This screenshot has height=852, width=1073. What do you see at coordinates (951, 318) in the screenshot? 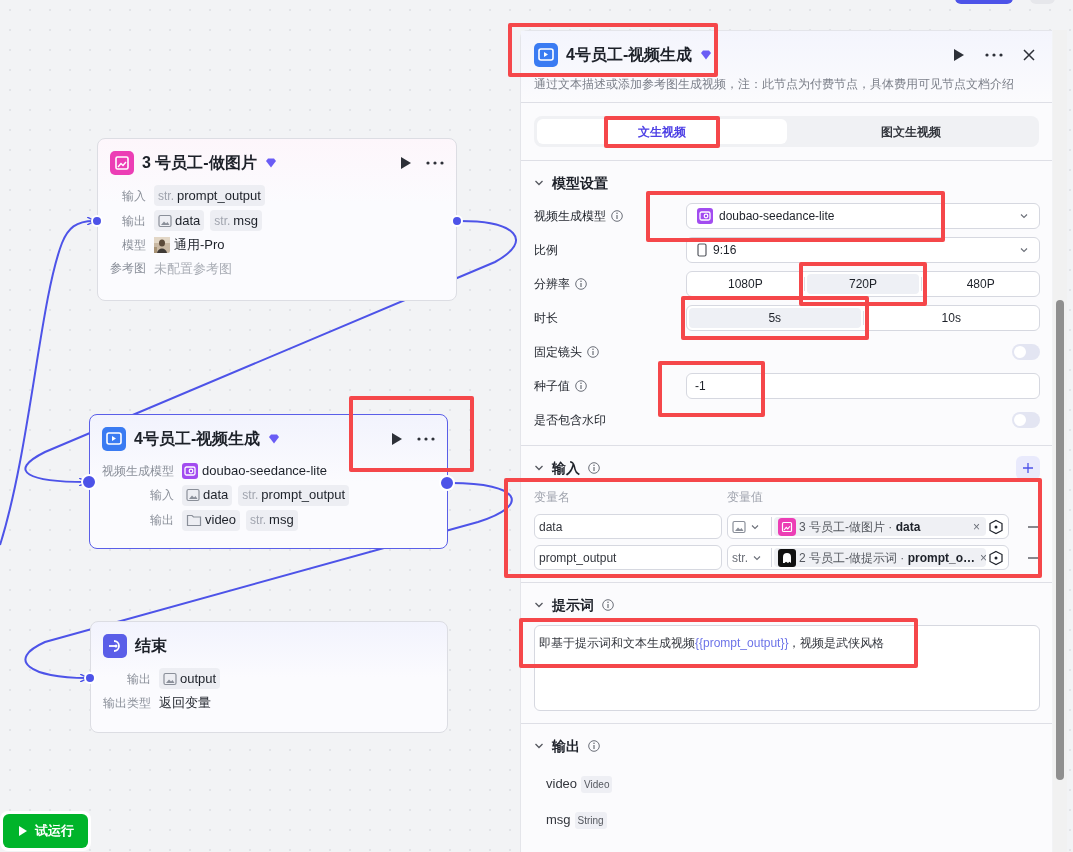
I see `segment-option: 10s` at bounding box center [951, 318].